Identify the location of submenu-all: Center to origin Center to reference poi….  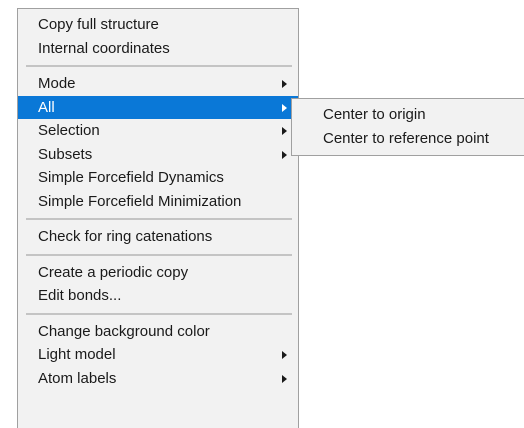
(407, 127).